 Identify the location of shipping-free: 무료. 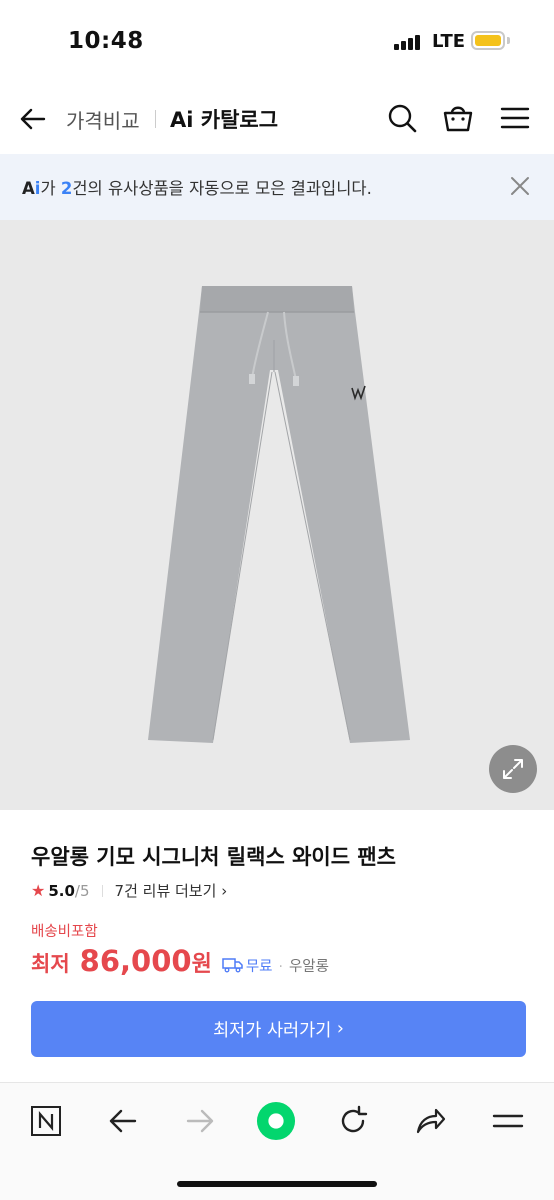
(259, 967).